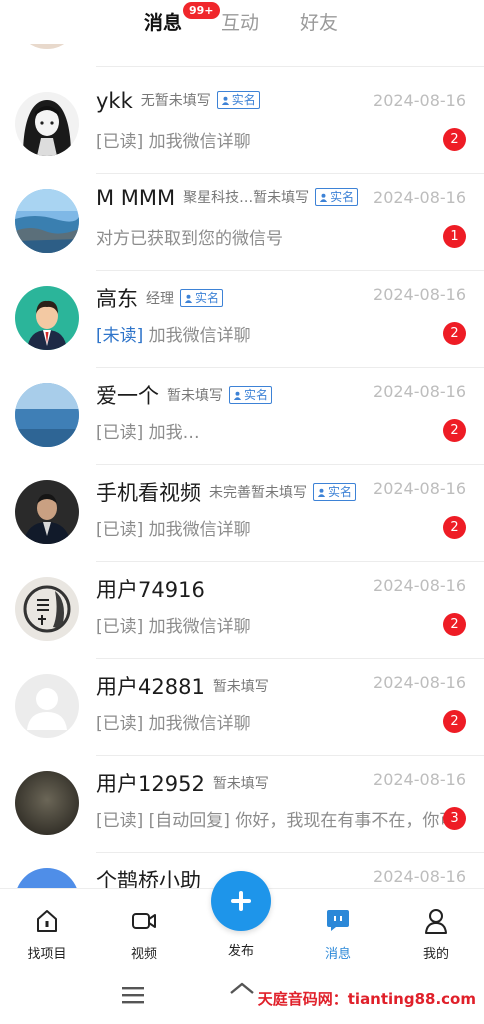 This screenshot has width=484, height=1024. What do you see at coordinates (144, 921) in the screenshot?
I see `video-camera-icon` at bounding box center [144, 921].